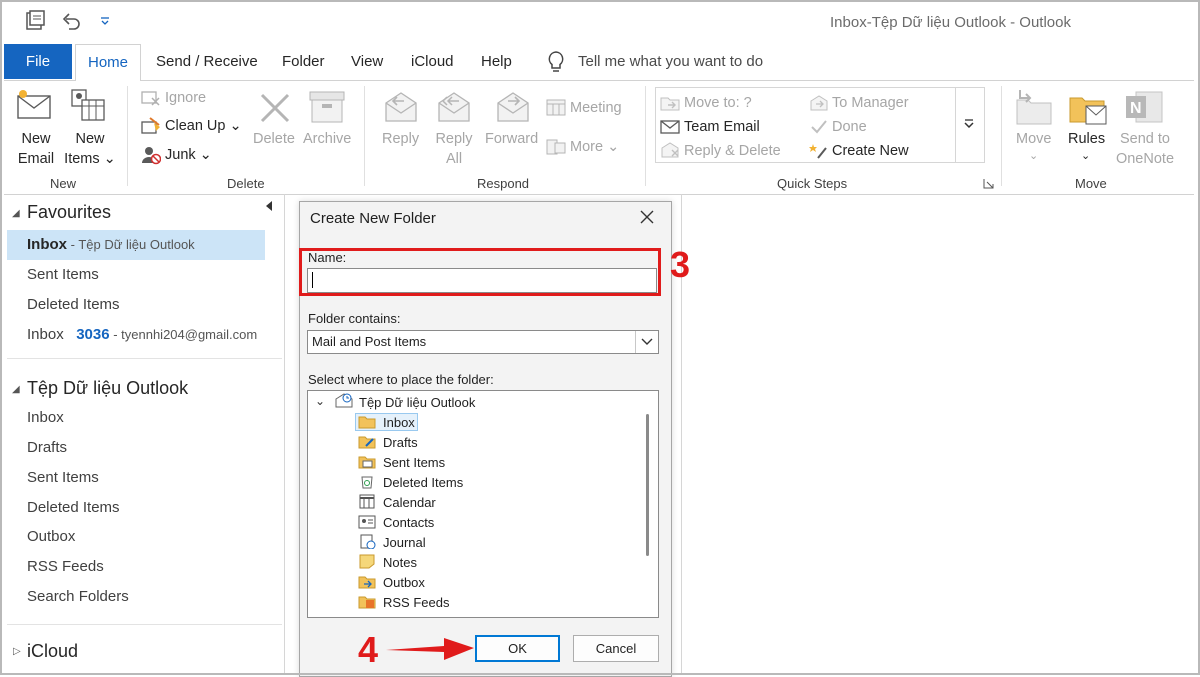  I want to click on team-email-icon, so click(670, 127).